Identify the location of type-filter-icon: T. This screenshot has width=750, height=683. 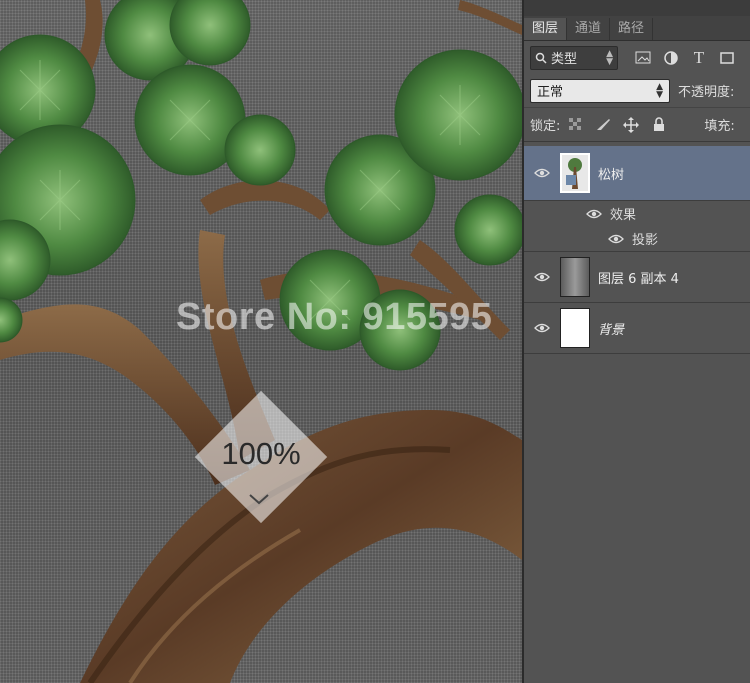
(699, 58).